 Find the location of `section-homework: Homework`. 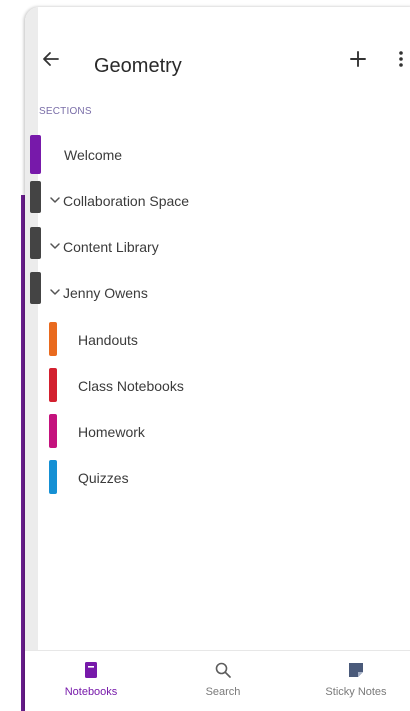

section-homework: Homework is located at coordinates (217, 431).